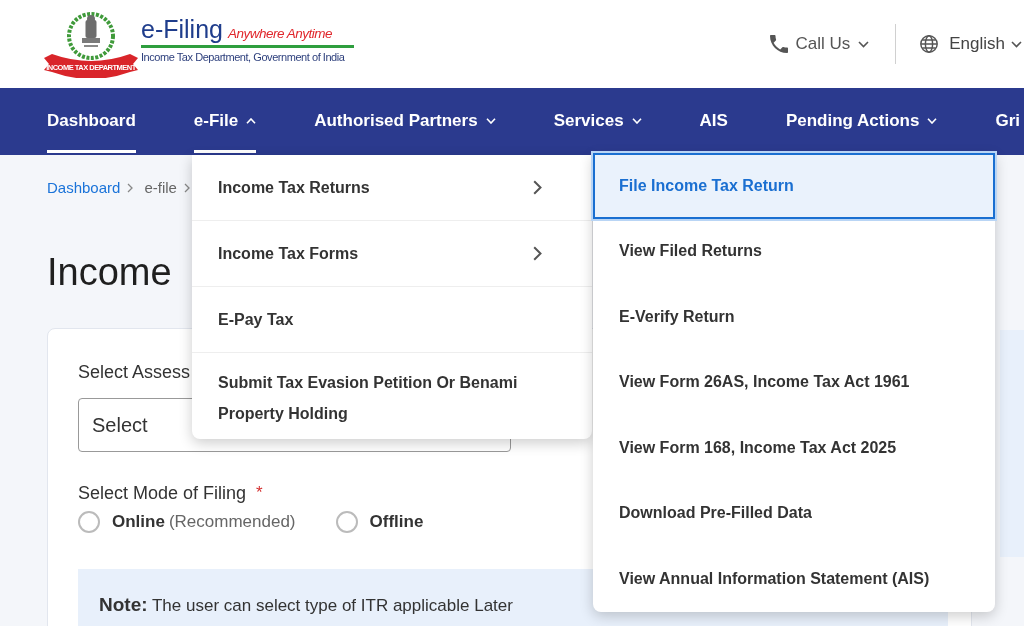 This screenshot has height=626, width=1024. Describe the element at coordinates (187, 522) in the screenshot. I see `radio-option: Online (Recommended)` at that location.